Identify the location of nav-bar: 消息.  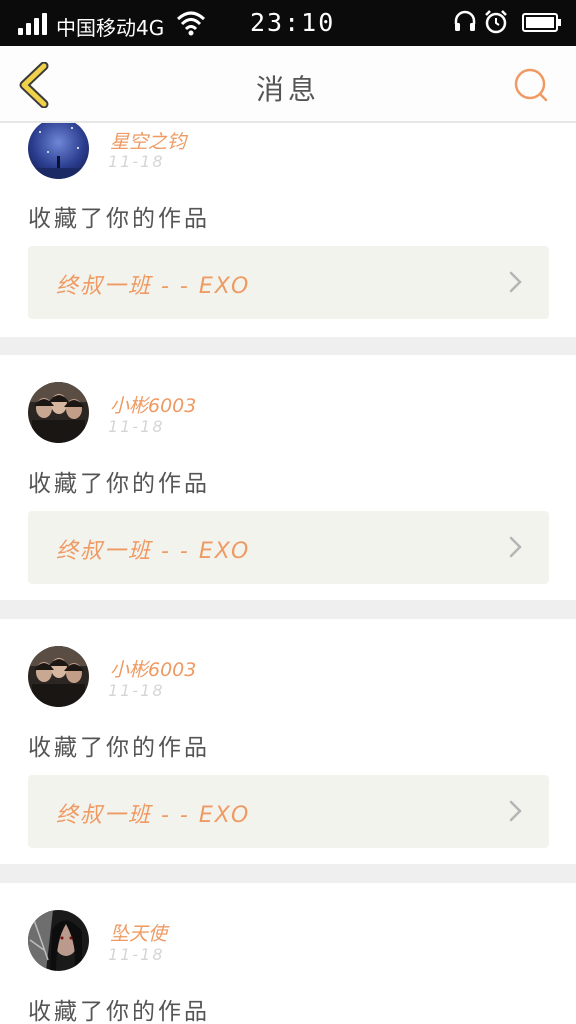
(288, 84).